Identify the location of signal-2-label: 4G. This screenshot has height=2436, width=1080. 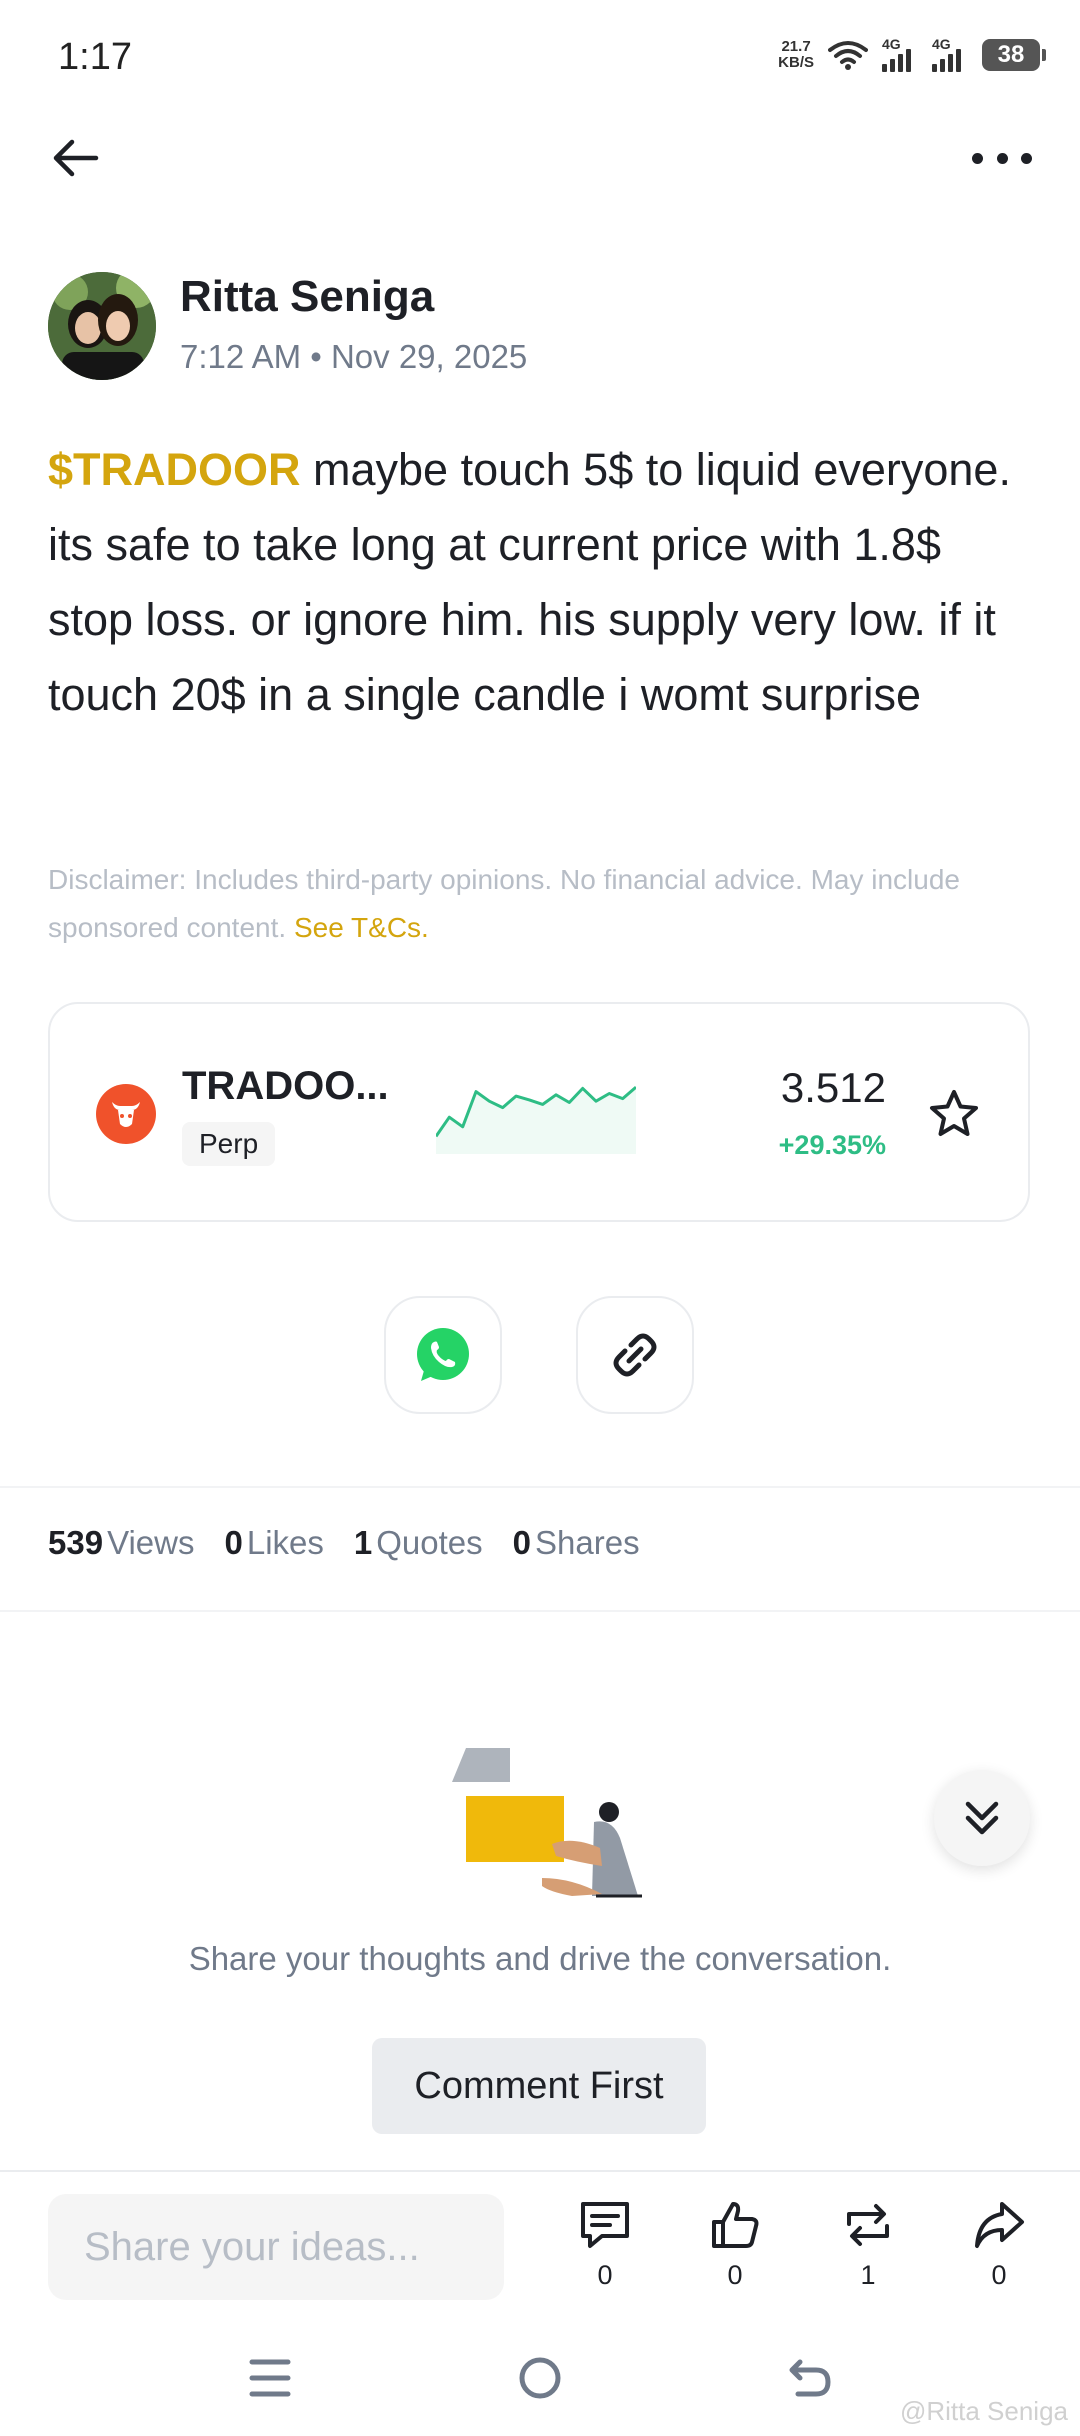
(941, 44).